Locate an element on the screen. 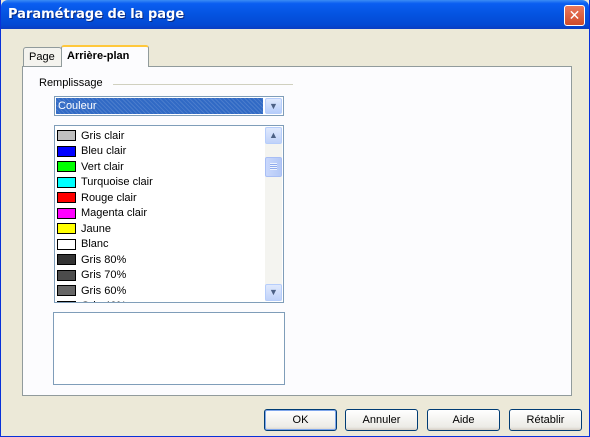 The height and width of the screenshot is (437, 590). color-name: Gris 70% is located at coordinates (104, 275).